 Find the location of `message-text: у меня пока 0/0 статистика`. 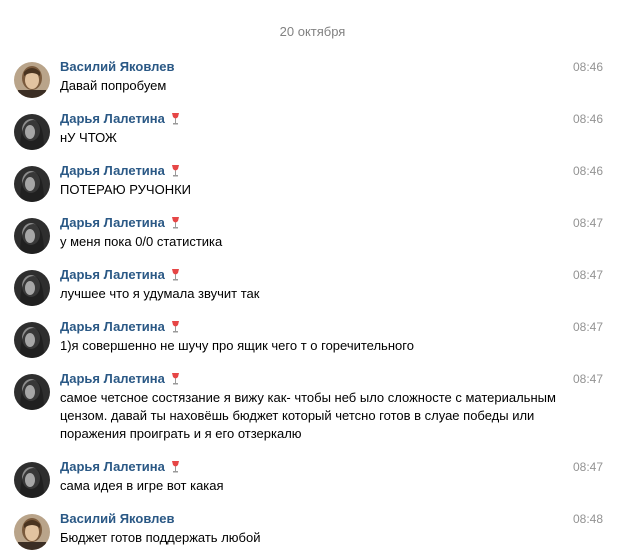

message-text: у меня пока 0/0 статистика is located at coordinates (141, 241).